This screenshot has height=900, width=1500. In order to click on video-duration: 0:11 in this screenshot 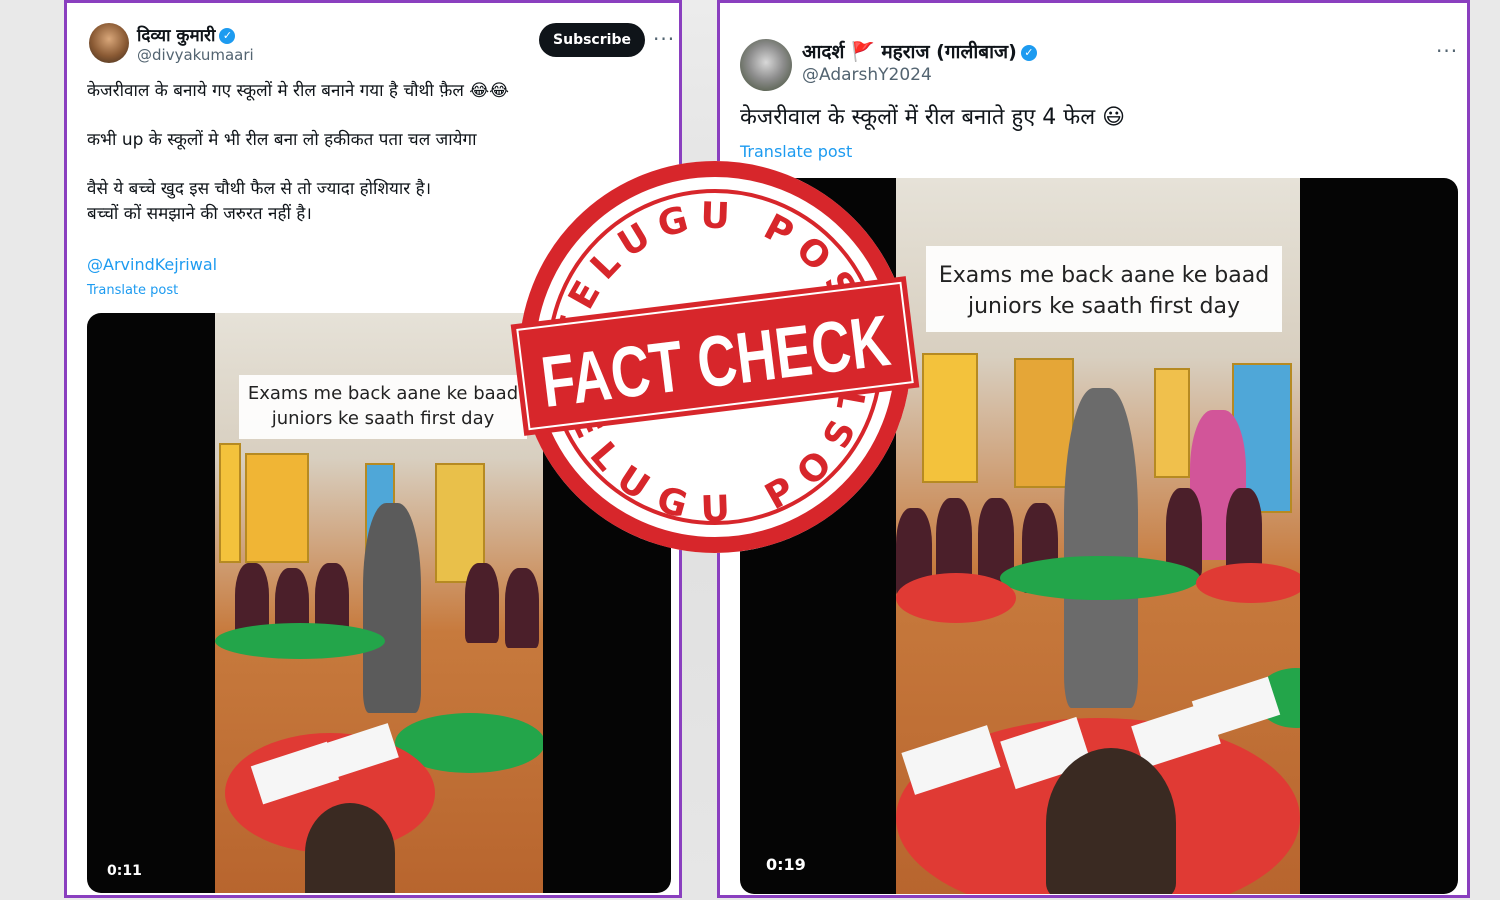, I will do `click(124, 871)`.